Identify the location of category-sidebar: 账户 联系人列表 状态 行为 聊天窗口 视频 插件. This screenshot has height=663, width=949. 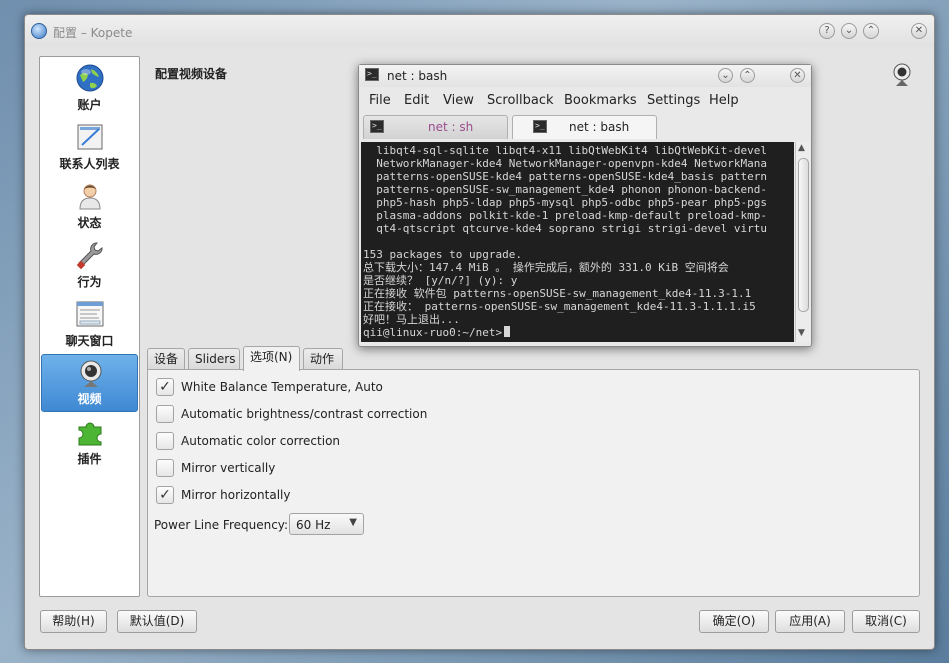
(89, 326).